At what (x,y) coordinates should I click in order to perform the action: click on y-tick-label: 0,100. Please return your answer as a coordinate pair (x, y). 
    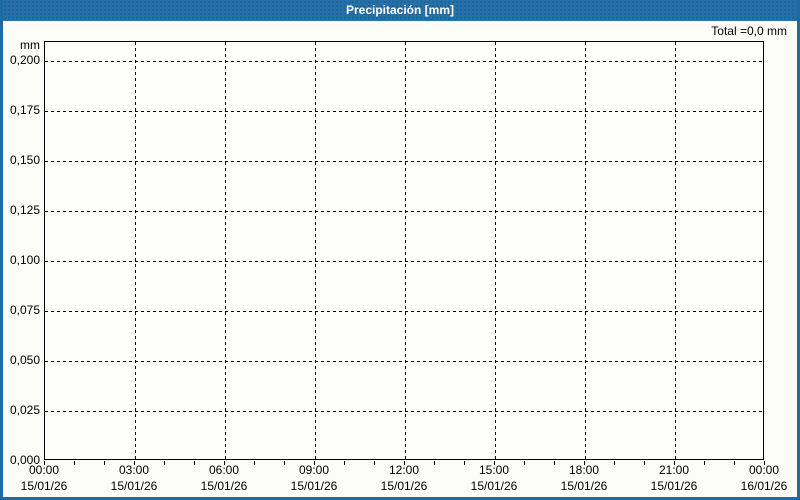
    Looking at the image, I should click on (24, 260).